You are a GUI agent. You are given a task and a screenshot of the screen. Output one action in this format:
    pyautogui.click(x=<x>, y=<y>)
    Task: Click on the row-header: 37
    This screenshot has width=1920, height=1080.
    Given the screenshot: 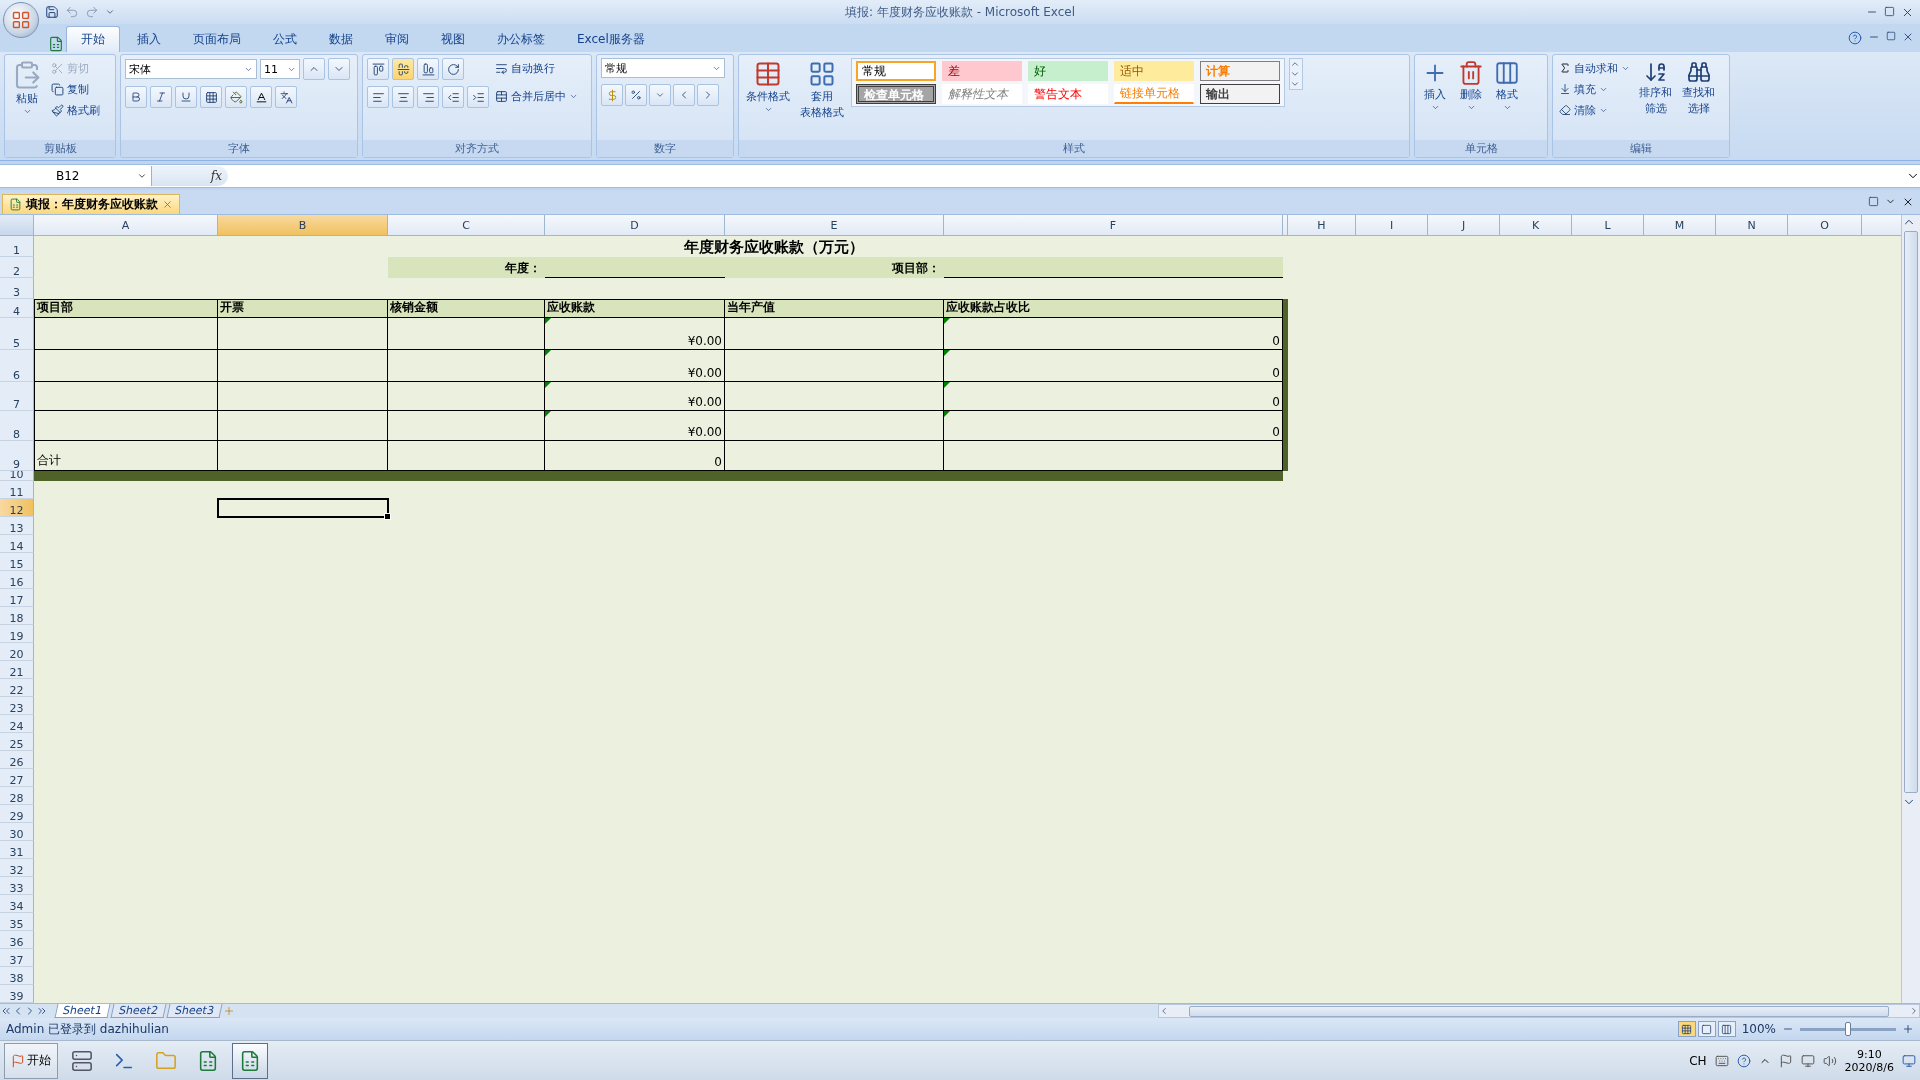 What is the action you would take?
    pyautogui.click(x=17, y=958)
    